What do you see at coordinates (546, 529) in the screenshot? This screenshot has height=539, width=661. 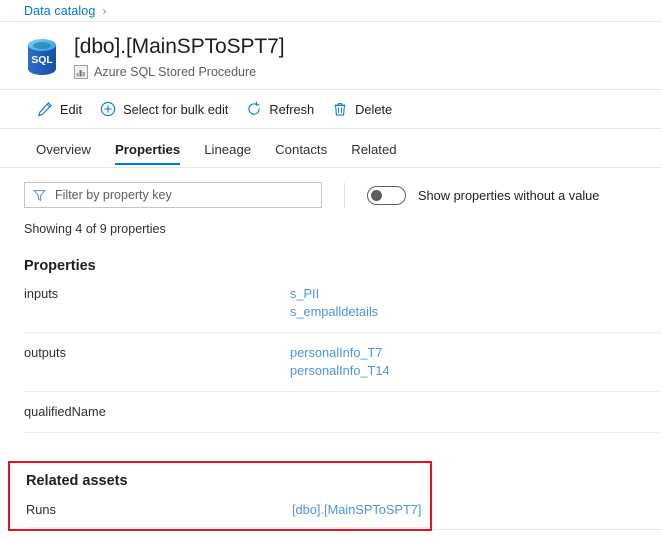 I see `page-bottom-divider` at bounding box center [546, 529].